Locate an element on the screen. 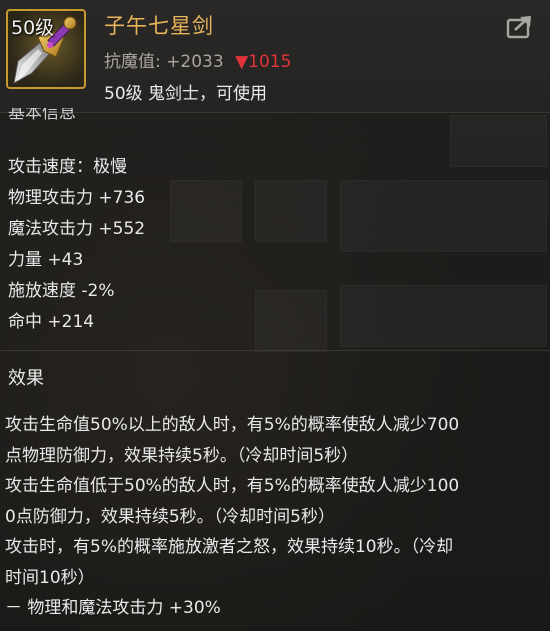  magic-resist-value: +2033 is located at coordinates (195, 62).